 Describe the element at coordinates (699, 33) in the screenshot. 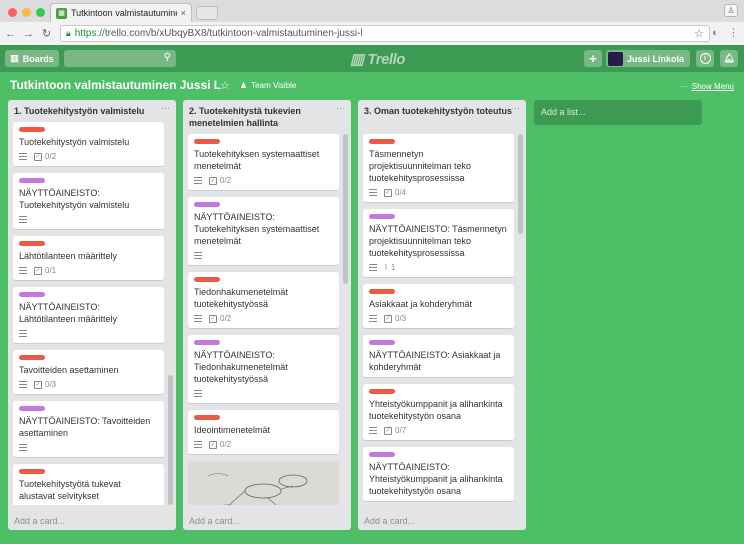

I see `bookmark-star-icon: ☆` at that location.